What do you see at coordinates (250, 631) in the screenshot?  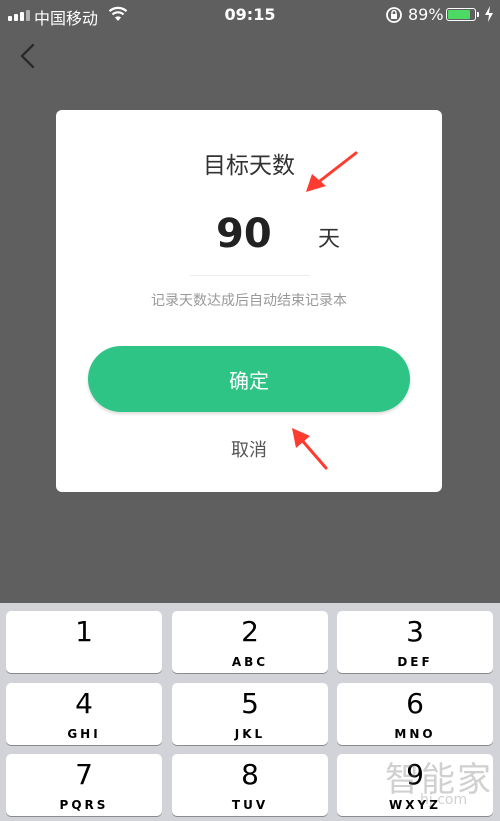 I see `key-digit: 2` at bounding box center [250, 631].